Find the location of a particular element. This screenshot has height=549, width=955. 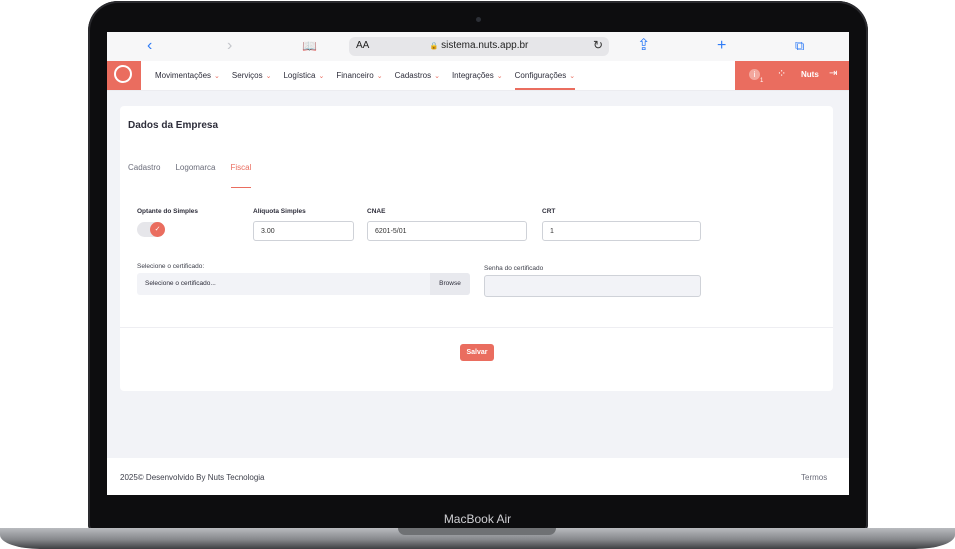

bookmarks-icon: 📖 is located at coordinates (309, 46).